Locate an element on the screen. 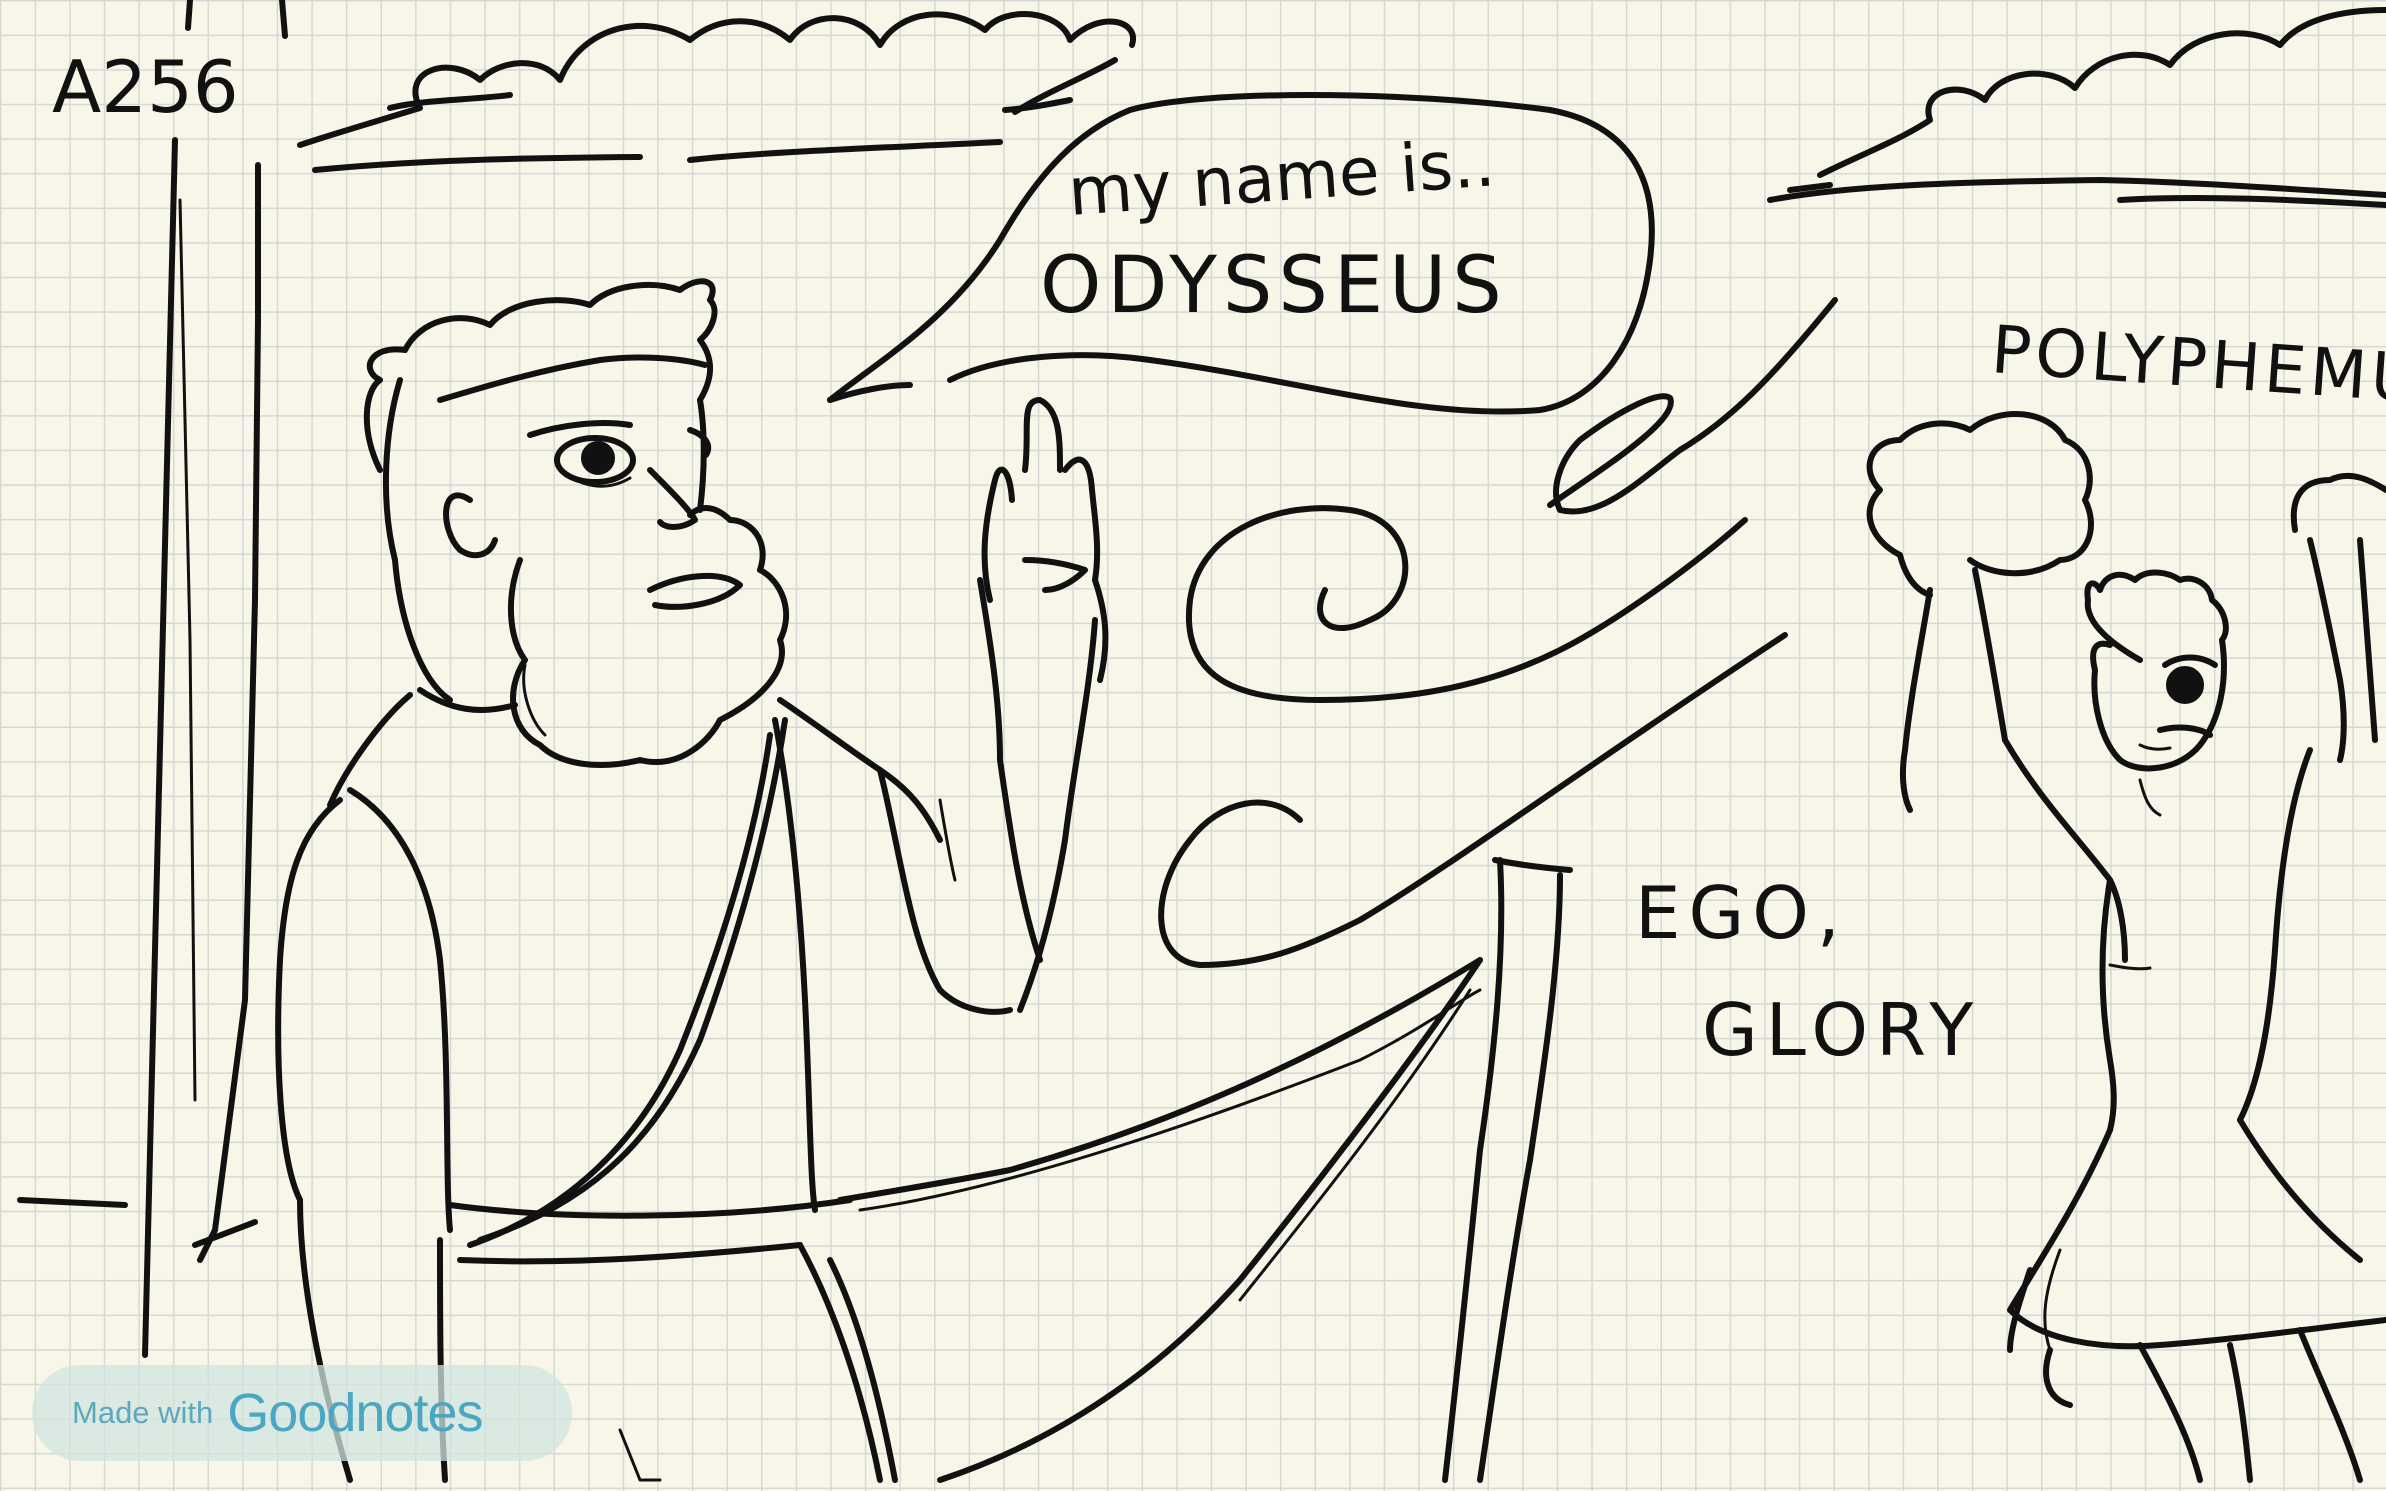 This screenshot has width=2386, height=1491. pillar-drawing is located at coordinates (152, 679).